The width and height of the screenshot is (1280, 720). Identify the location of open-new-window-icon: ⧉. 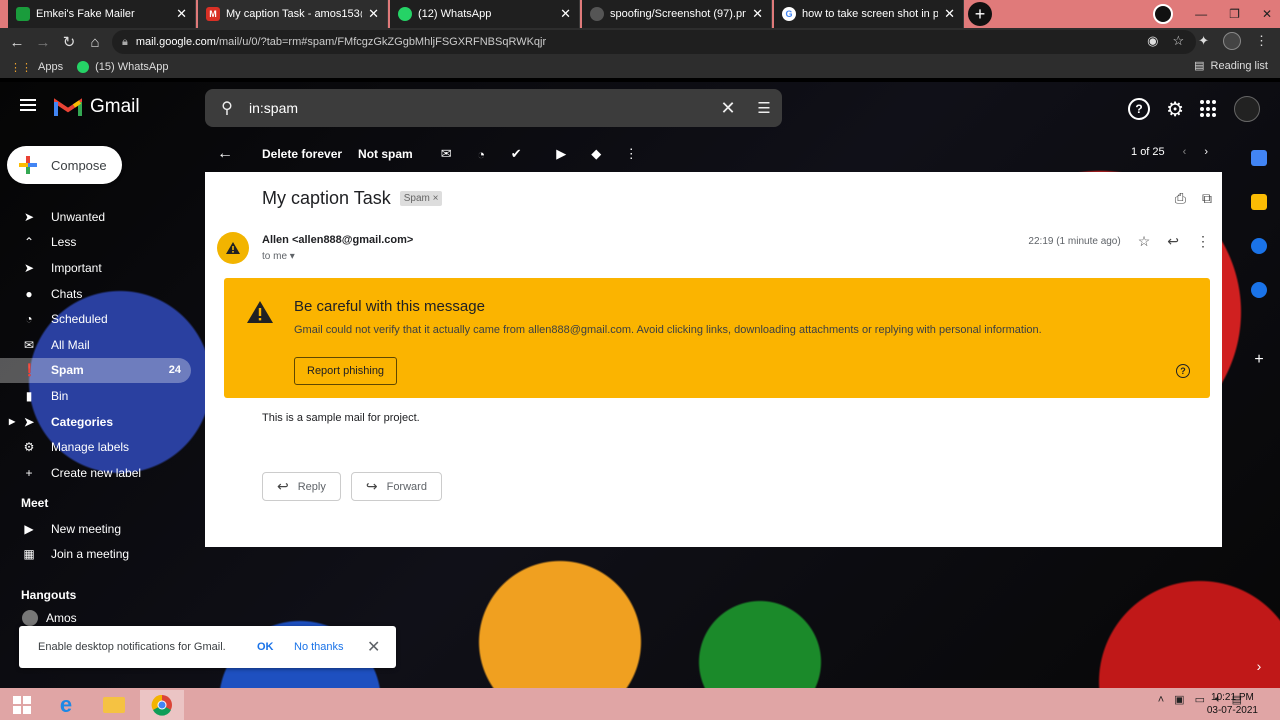
(1207, 198).